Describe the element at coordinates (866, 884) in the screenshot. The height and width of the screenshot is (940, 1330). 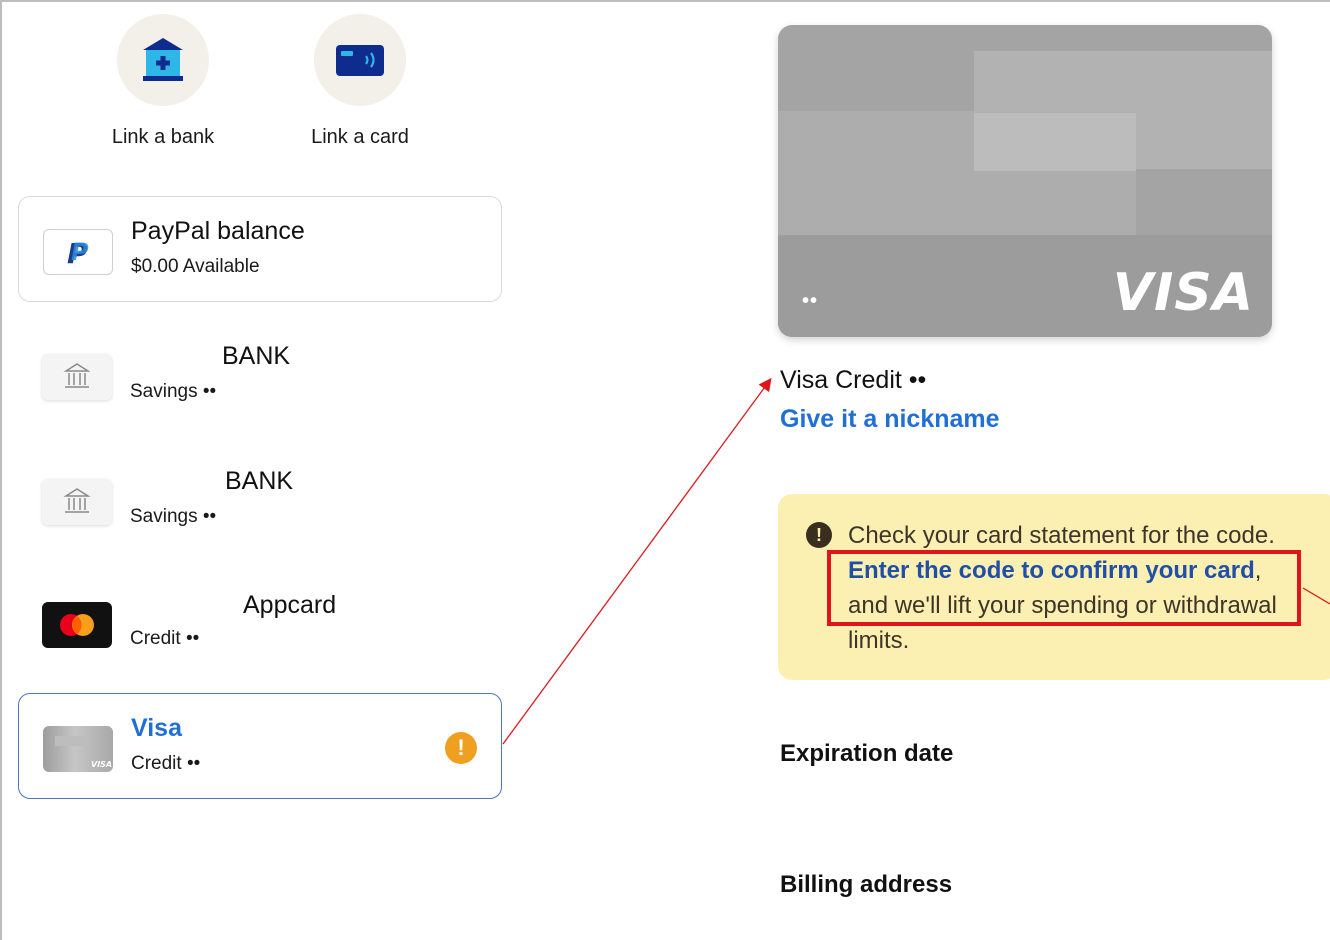
I see `billing-address-label: Billing address` at that location.